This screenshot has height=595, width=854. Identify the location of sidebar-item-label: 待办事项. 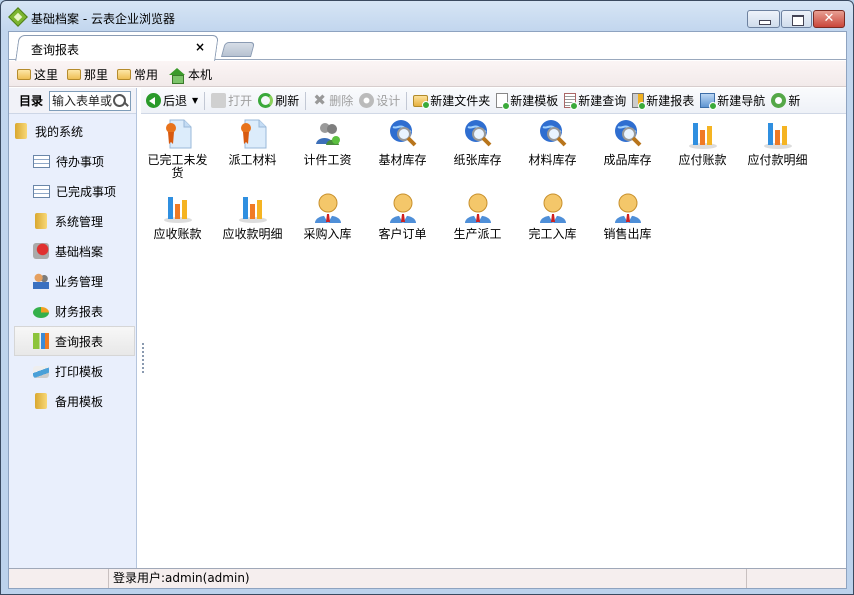
(80, 161).